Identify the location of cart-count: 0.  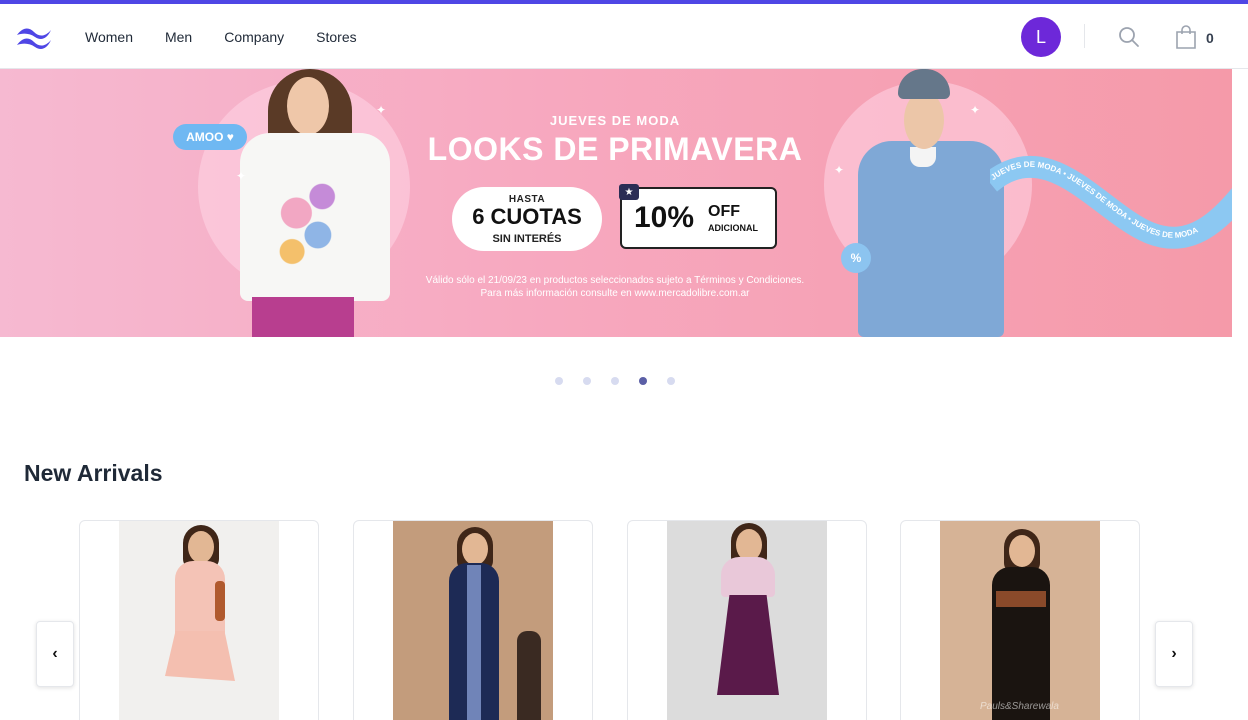
(1210, 38).